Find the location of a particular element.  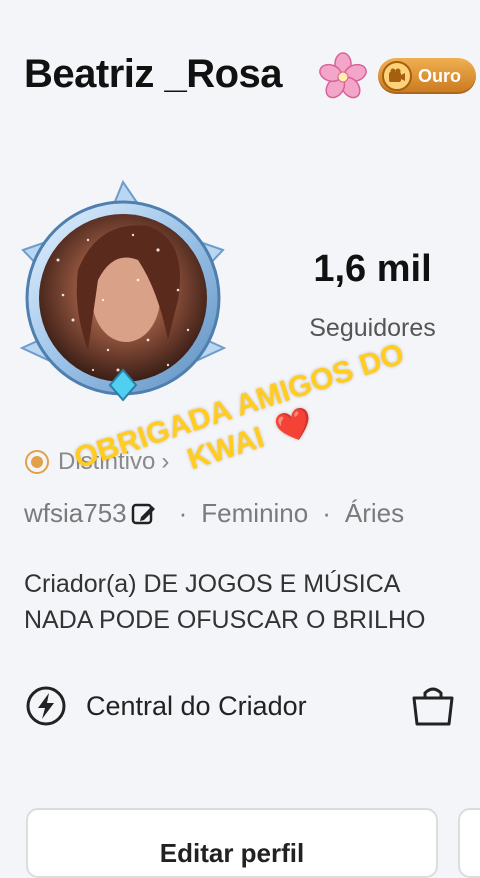

avatar is located at coordinates (123, 295).